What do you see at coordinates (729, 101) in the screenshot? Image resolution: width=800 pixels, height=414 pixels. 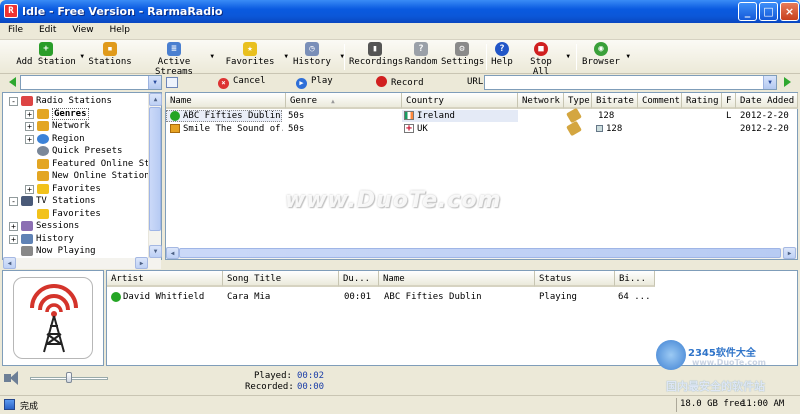 I see `column-header-f: F` at bounding box center [729, 101].